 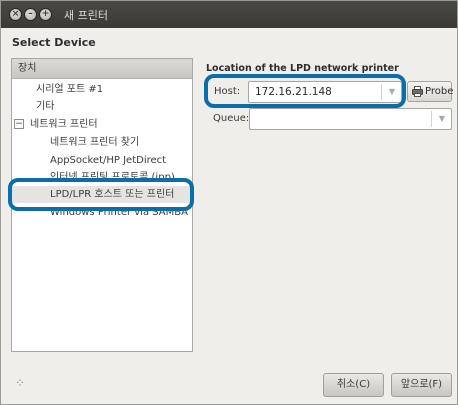 I want to click on title-bar: × – + 새 프린터, so click(x=229, y=14).